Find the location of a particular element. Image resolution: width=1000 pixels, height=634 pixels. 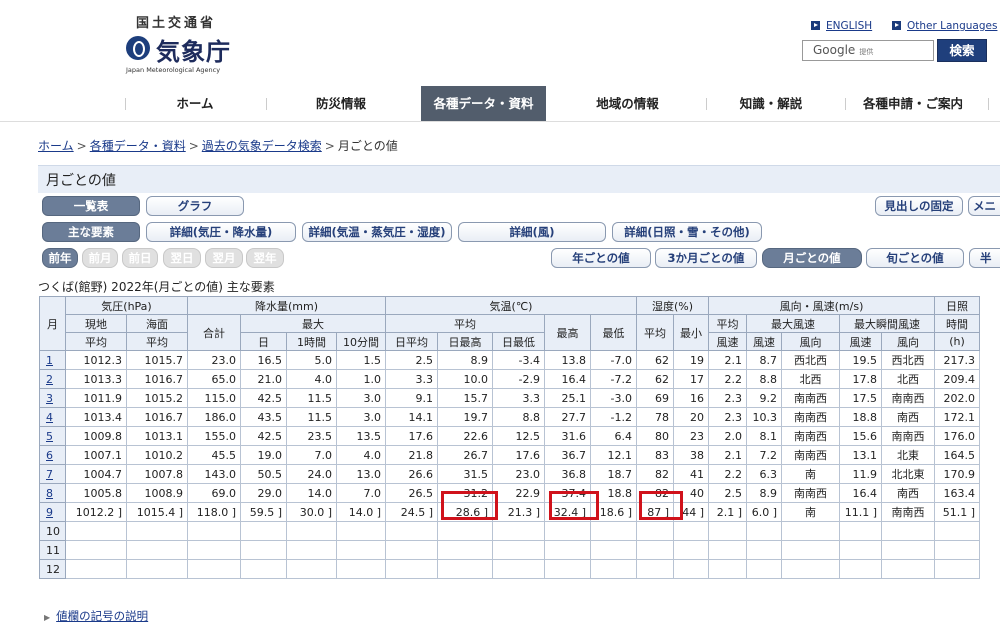

nav-disaster-info: 防災情報 is located at coordinates (341, 104).